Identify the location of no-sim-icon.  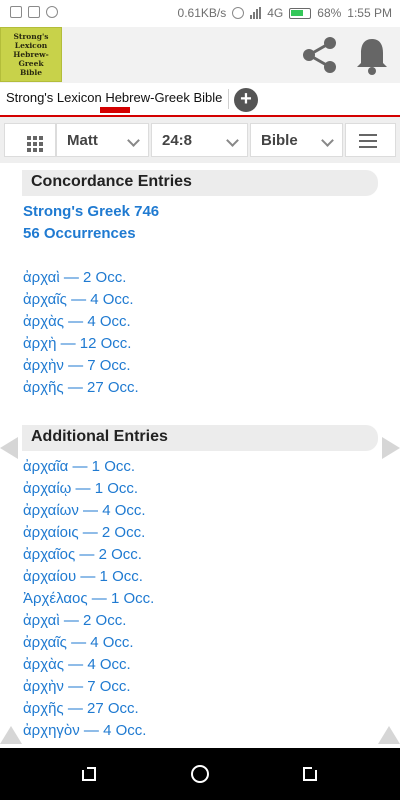
(34, 12).